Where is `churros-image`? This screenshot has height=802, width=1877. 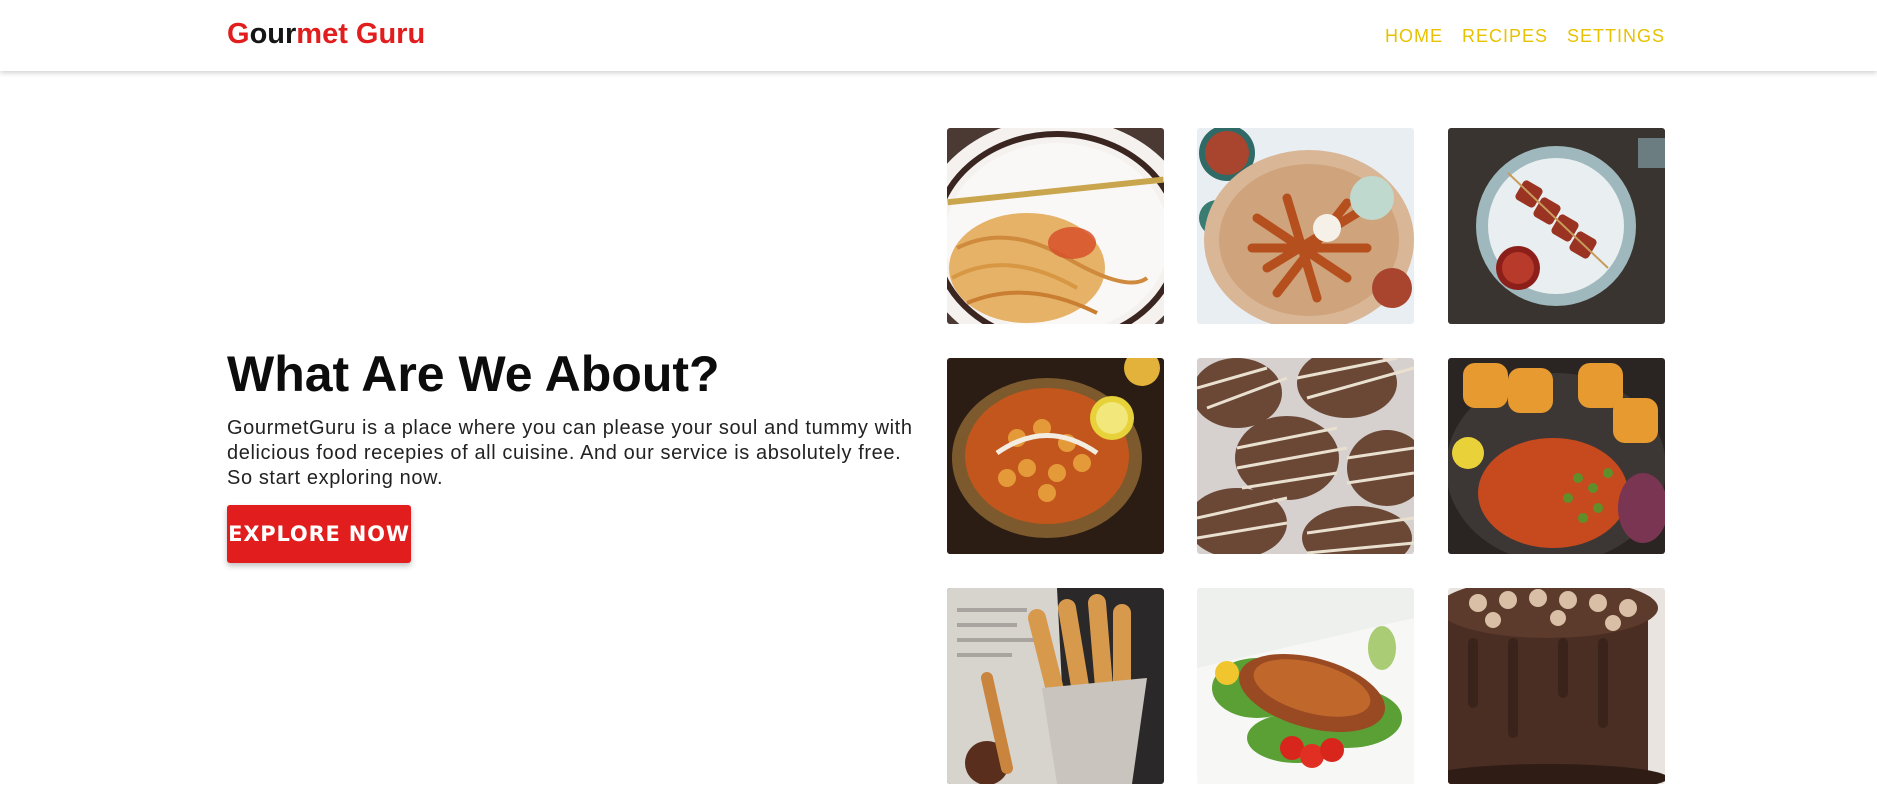 churros-image is located at coordinates (1055, 686).